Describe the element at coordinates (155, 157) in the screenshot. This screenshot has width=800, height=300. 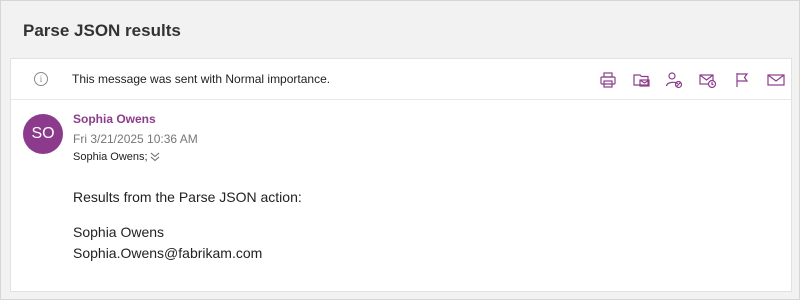
I see `chevron-down-icon` at that location.